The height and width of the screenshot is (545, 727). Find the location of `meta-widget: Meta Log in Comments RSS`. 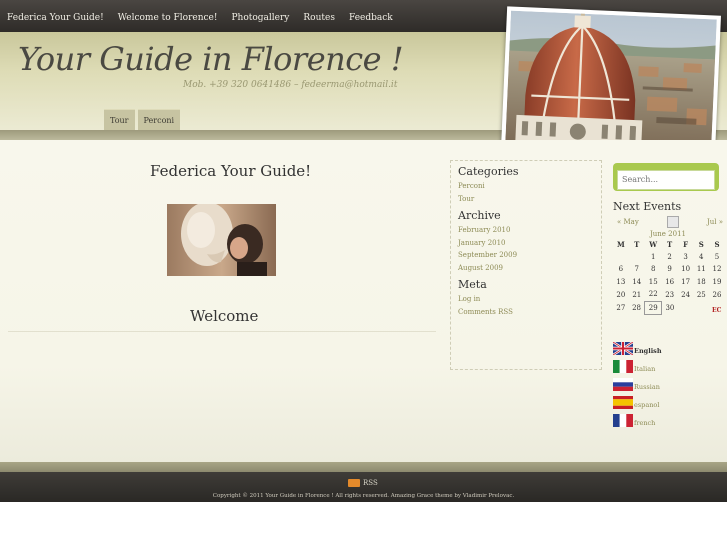

meta-widget: Meta Log in Comments RSS is located at coordinates (526, 297).